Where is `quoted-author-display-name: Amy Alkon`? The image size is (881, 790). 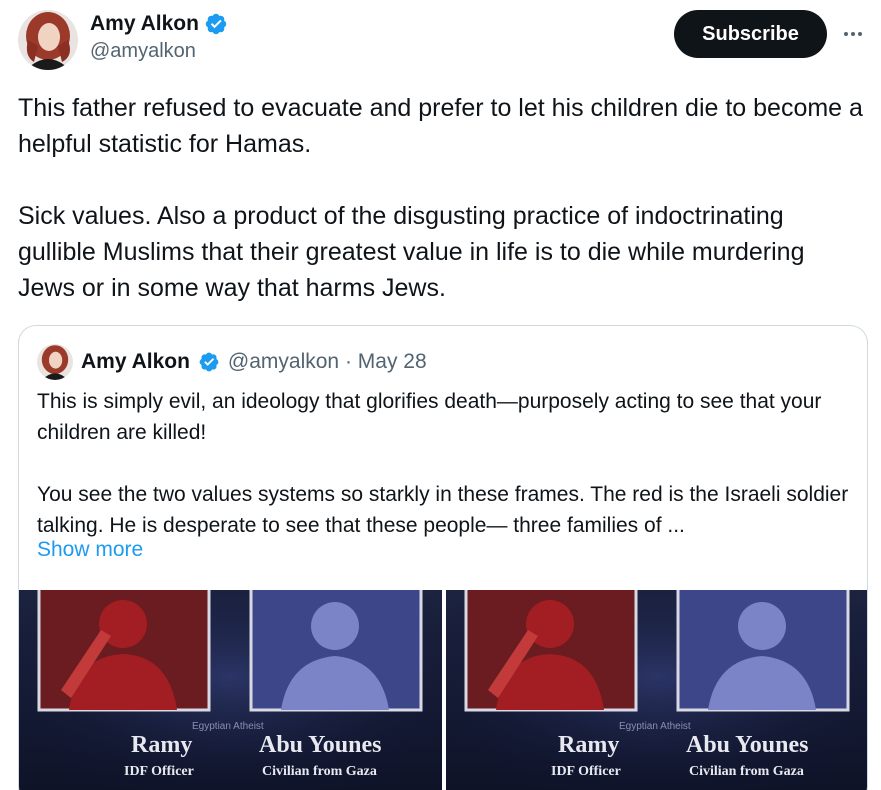 quoted-author-display-name: Amy Alkon is located at coordinates (135, 361).